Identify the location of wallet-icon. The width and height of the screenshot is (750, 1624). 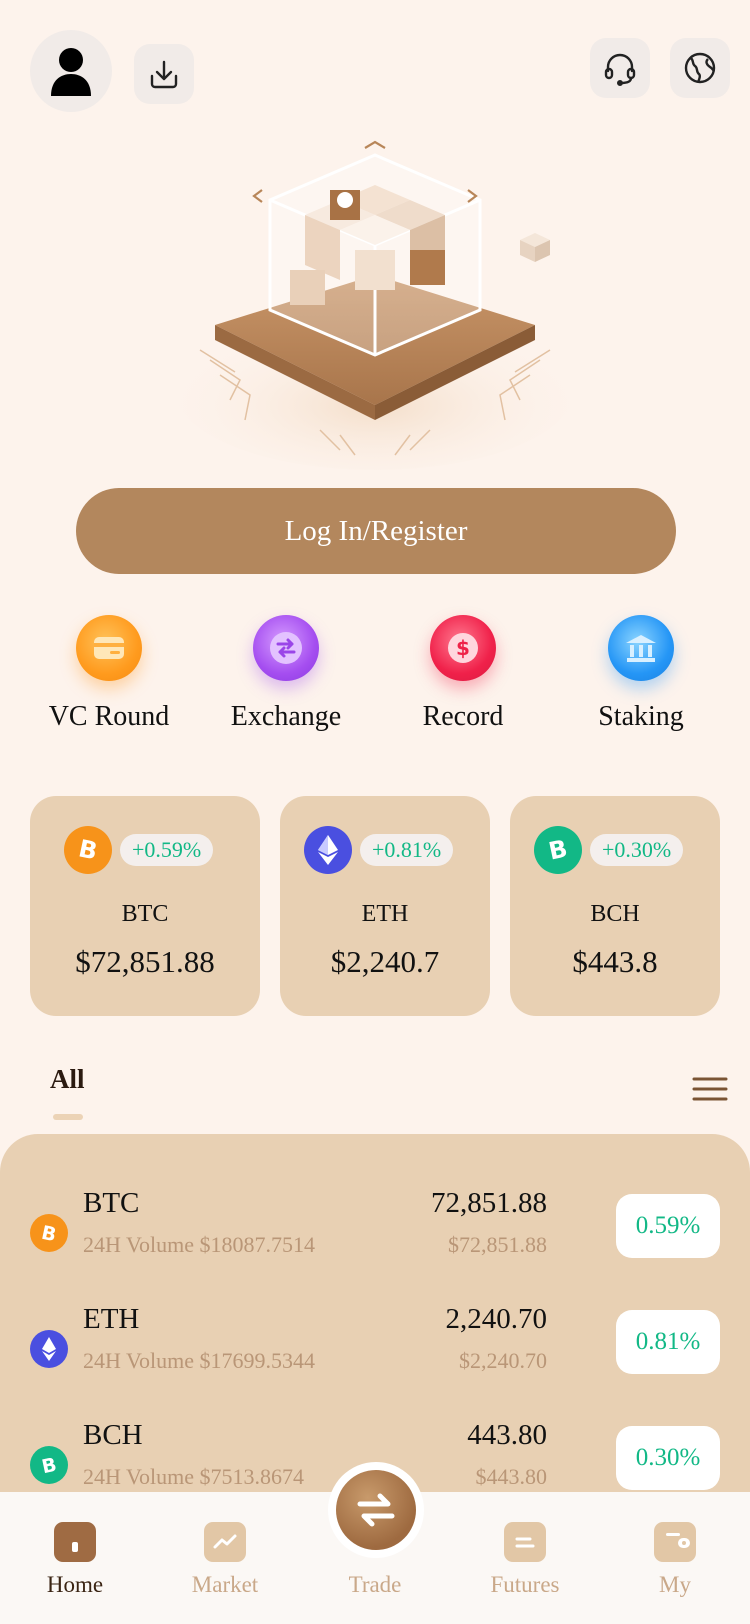
(675, 1542).